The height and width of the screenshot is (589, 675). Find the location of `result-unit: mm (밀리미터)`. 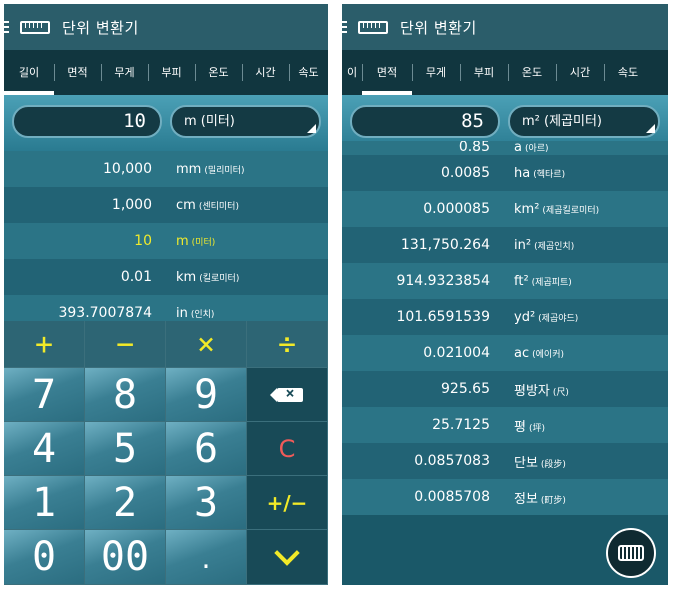

result-unit: mm (밀리미터) is located at coordinates (210, 169).